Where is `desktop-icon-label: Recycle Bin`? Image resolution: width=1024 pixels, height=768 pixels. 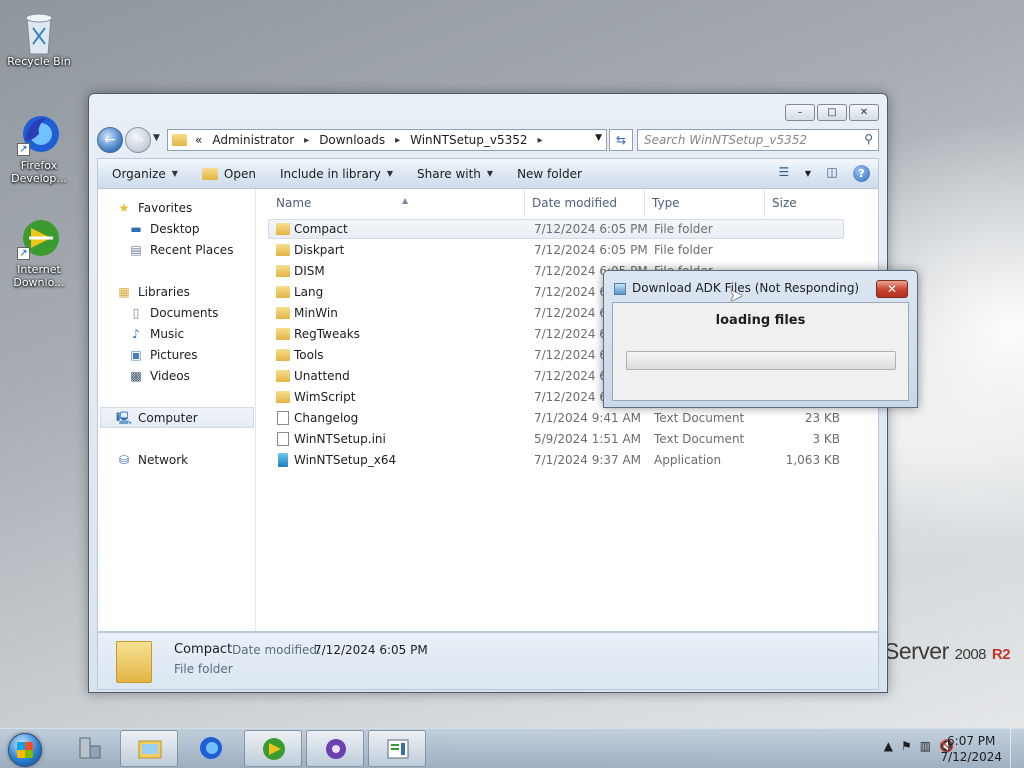 desktop-icon-label: Recycle Bin is located at coordinates (39, 61).